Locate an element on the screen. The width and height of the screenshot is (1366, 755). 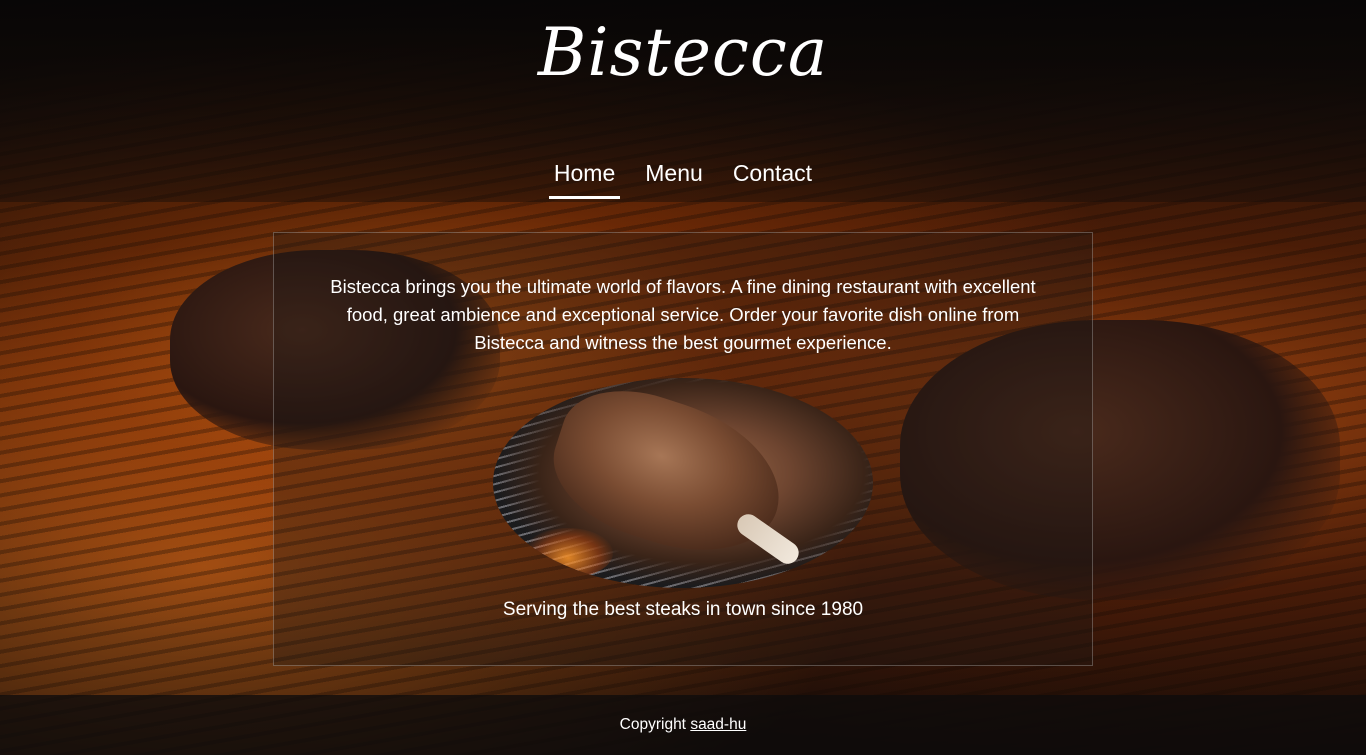
site-logo: Bistecca is located at coordinates (683, 52).